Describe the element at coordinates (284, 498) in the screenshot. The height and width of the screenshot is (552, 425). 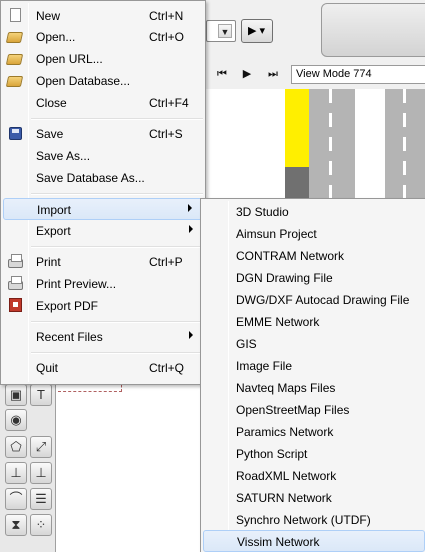
I see `menu-item-label: SATURN Network` at that location.